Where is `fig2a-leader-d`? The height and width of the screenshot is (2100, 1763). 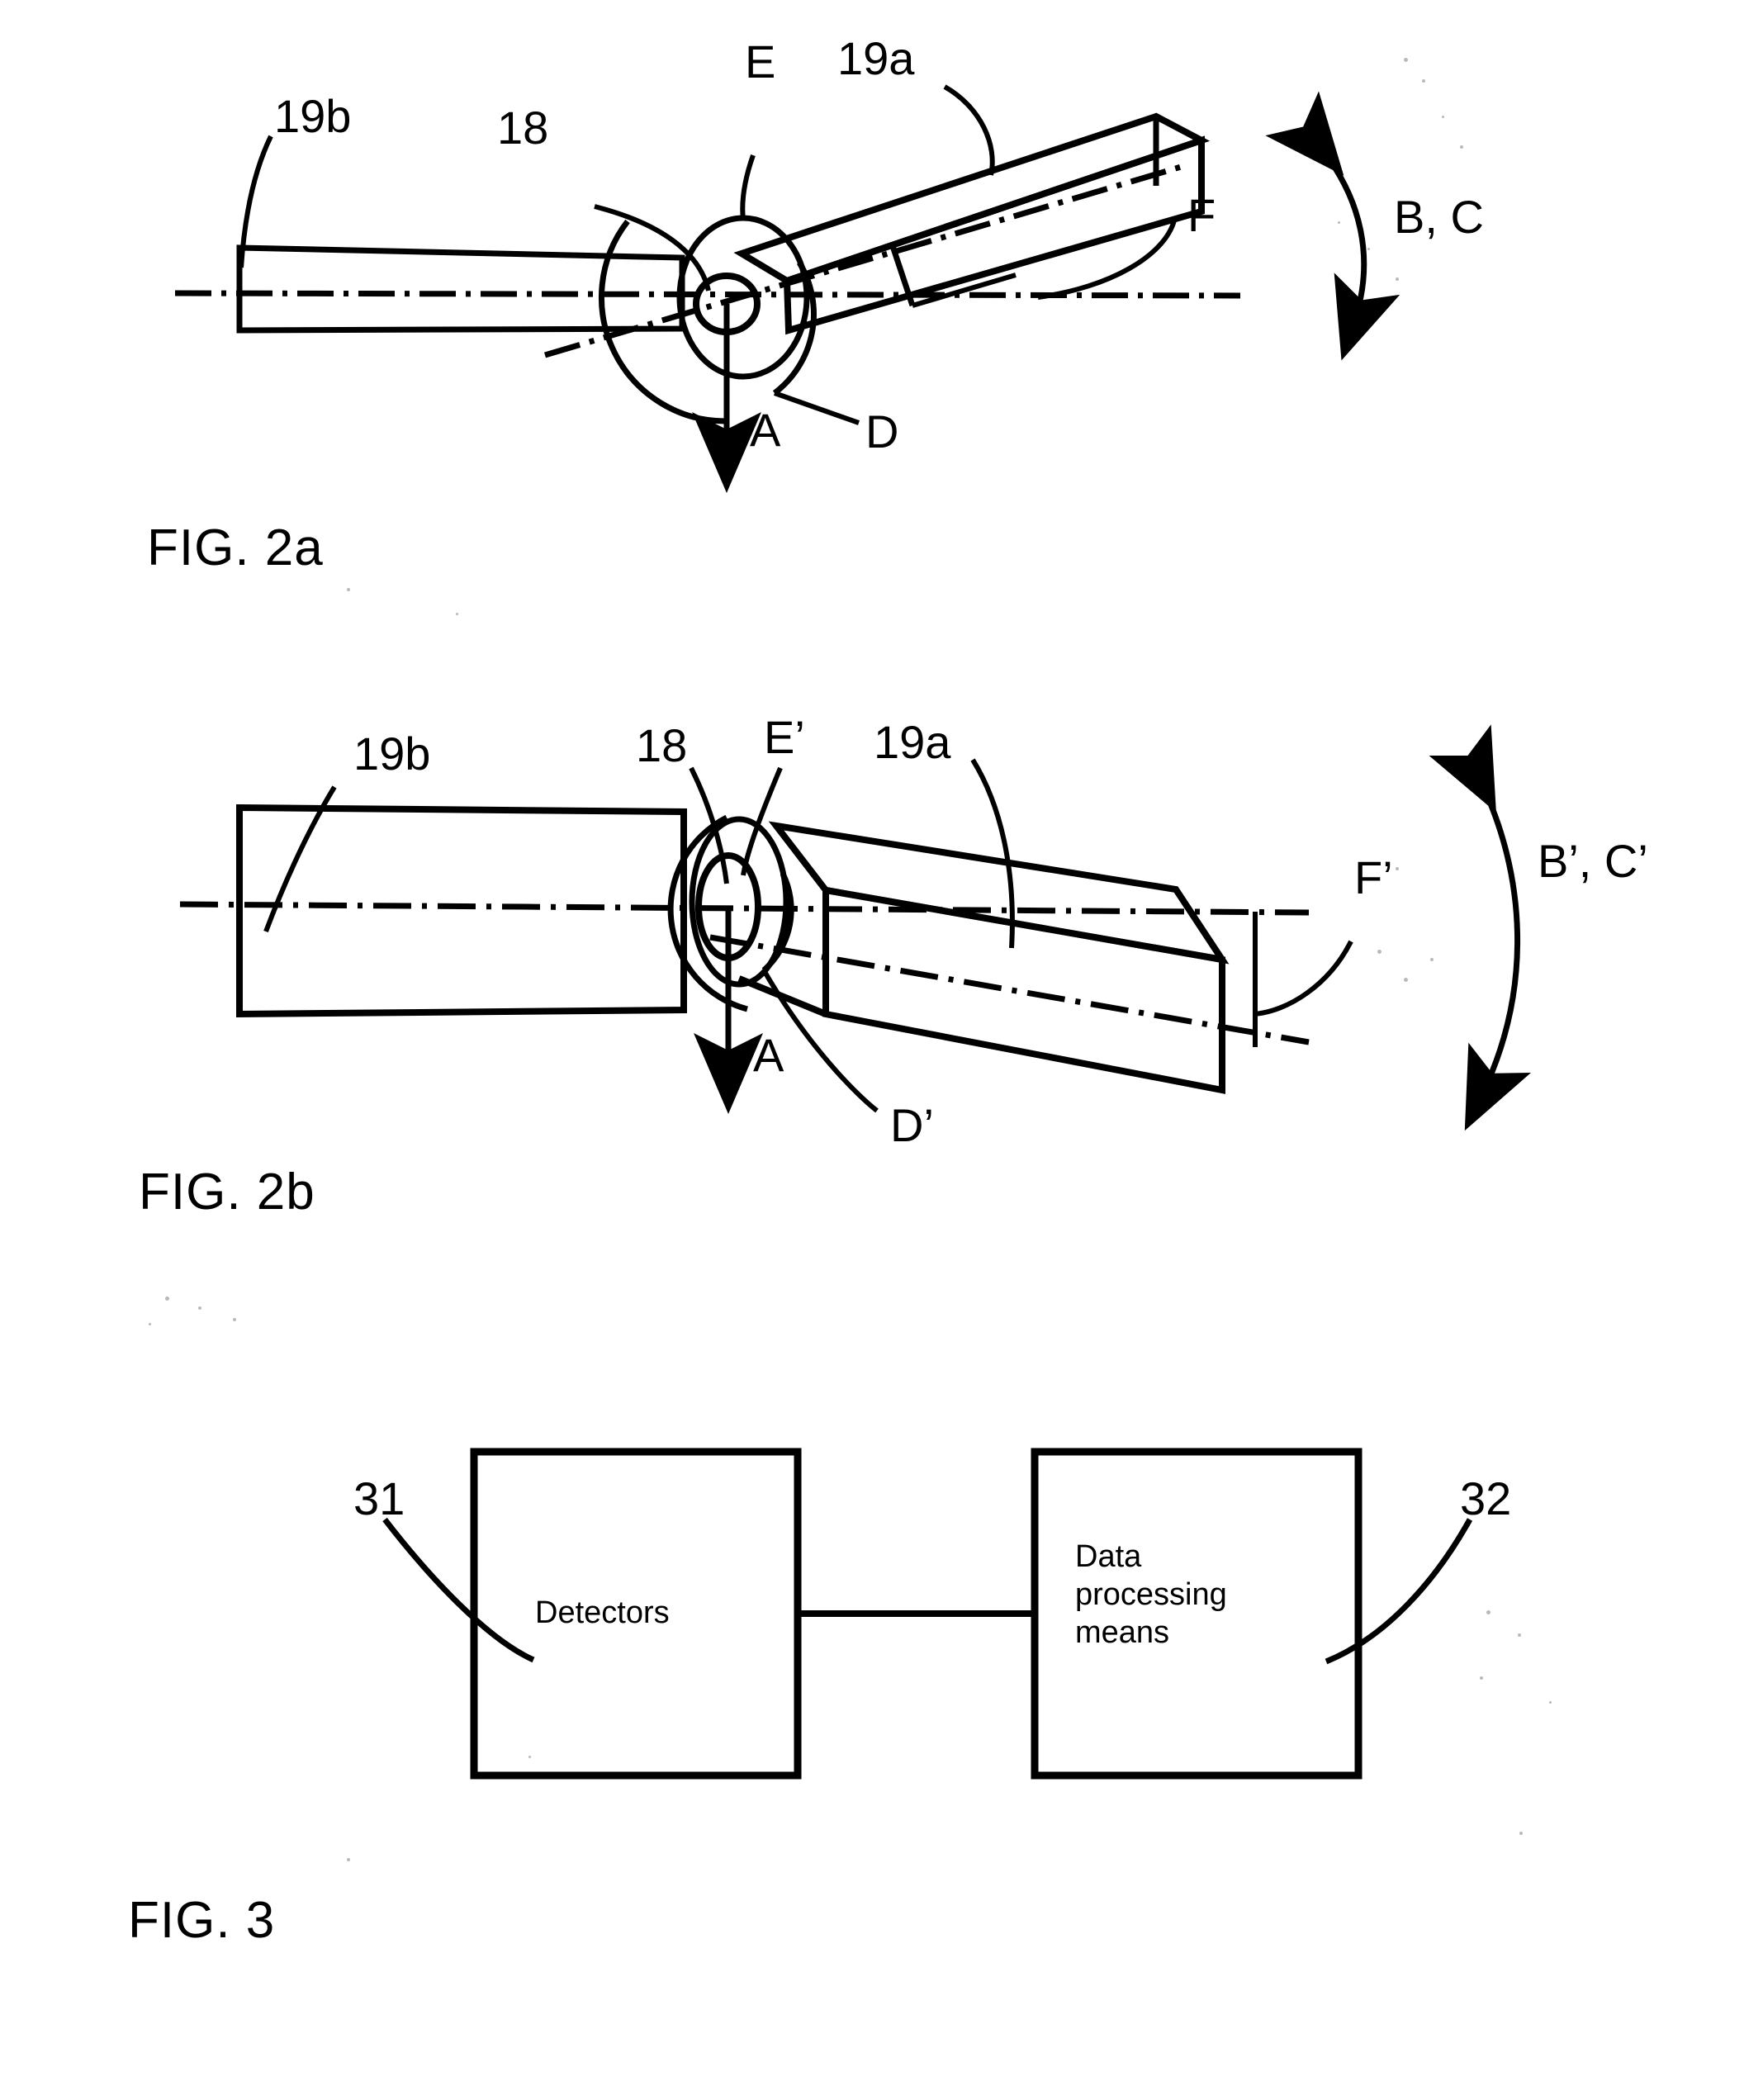
fig2a-leader-d is located at coordinates (816, 408).